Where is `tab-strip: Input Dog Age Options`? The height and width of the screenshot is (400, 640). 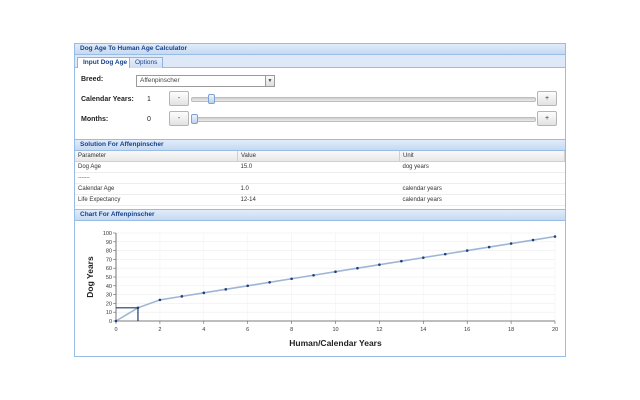
tab-strip: Input Dog Age Options is located at coordinates (320, 62).